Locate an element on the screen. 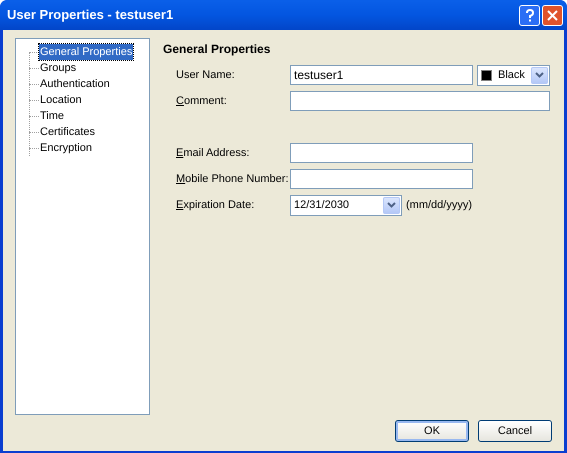 The width and height of the screenshot is (567, 453). help-icon is located at coordinates (529, 15).